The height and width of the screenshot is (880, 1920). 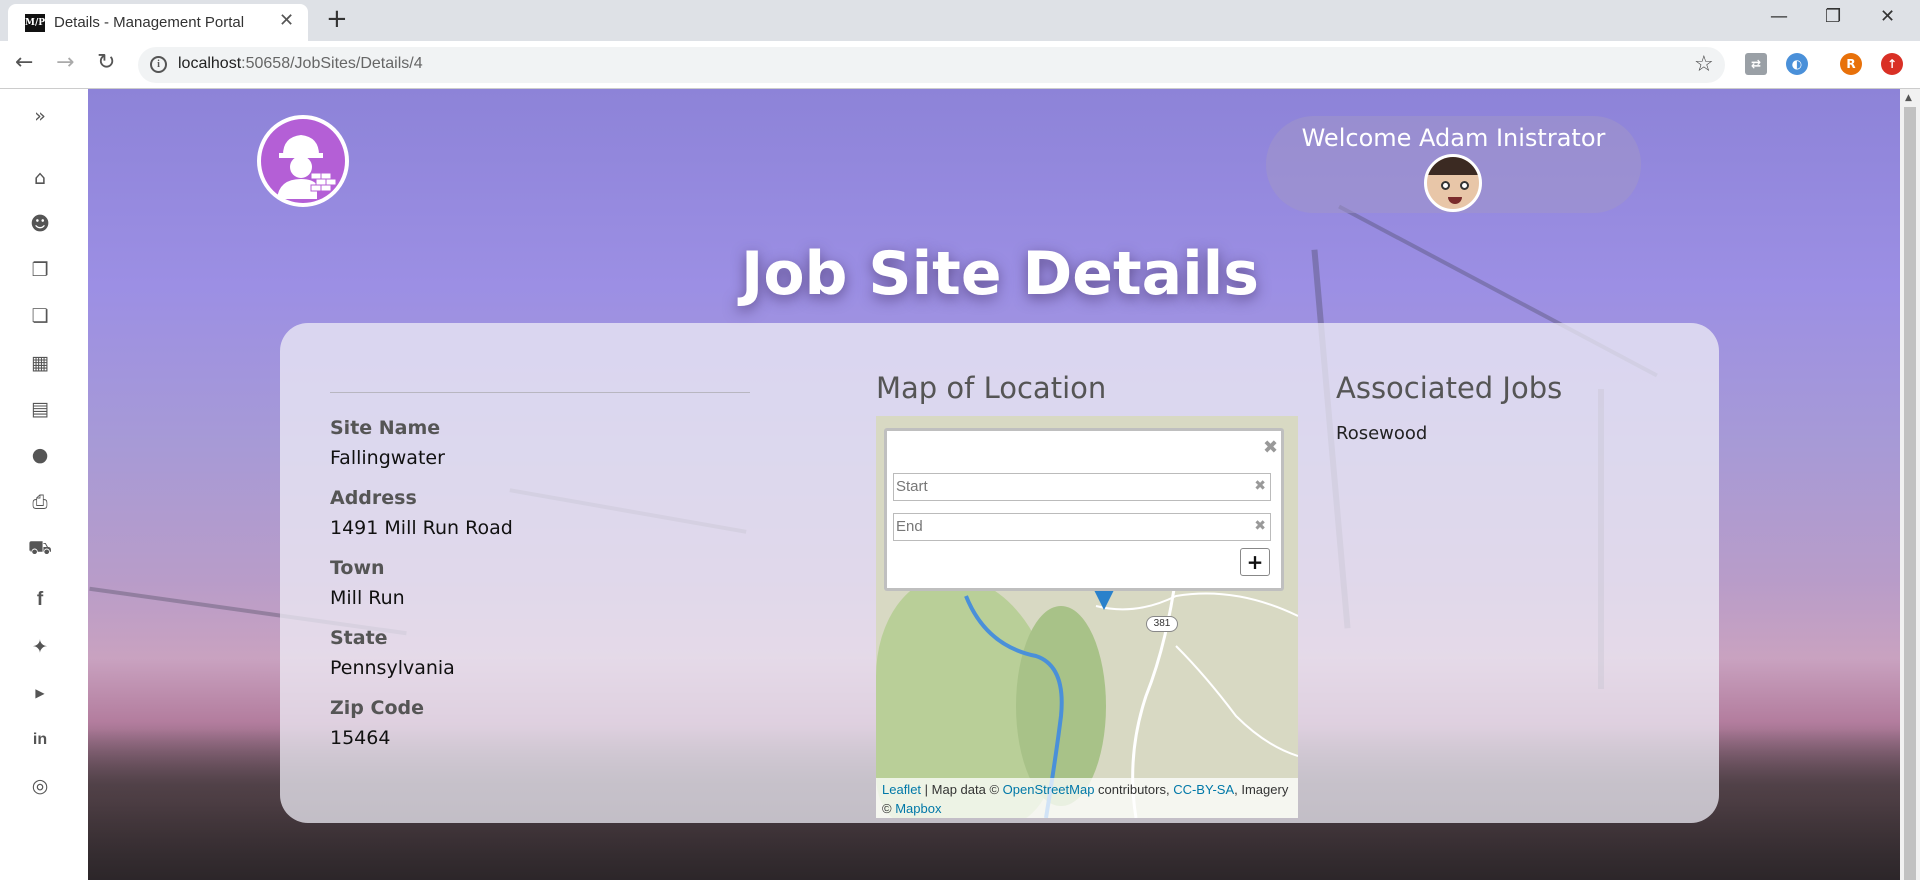 I want to click on browser-tab: M/P Details - Management Portal ✕, so click(x=158, y=22).